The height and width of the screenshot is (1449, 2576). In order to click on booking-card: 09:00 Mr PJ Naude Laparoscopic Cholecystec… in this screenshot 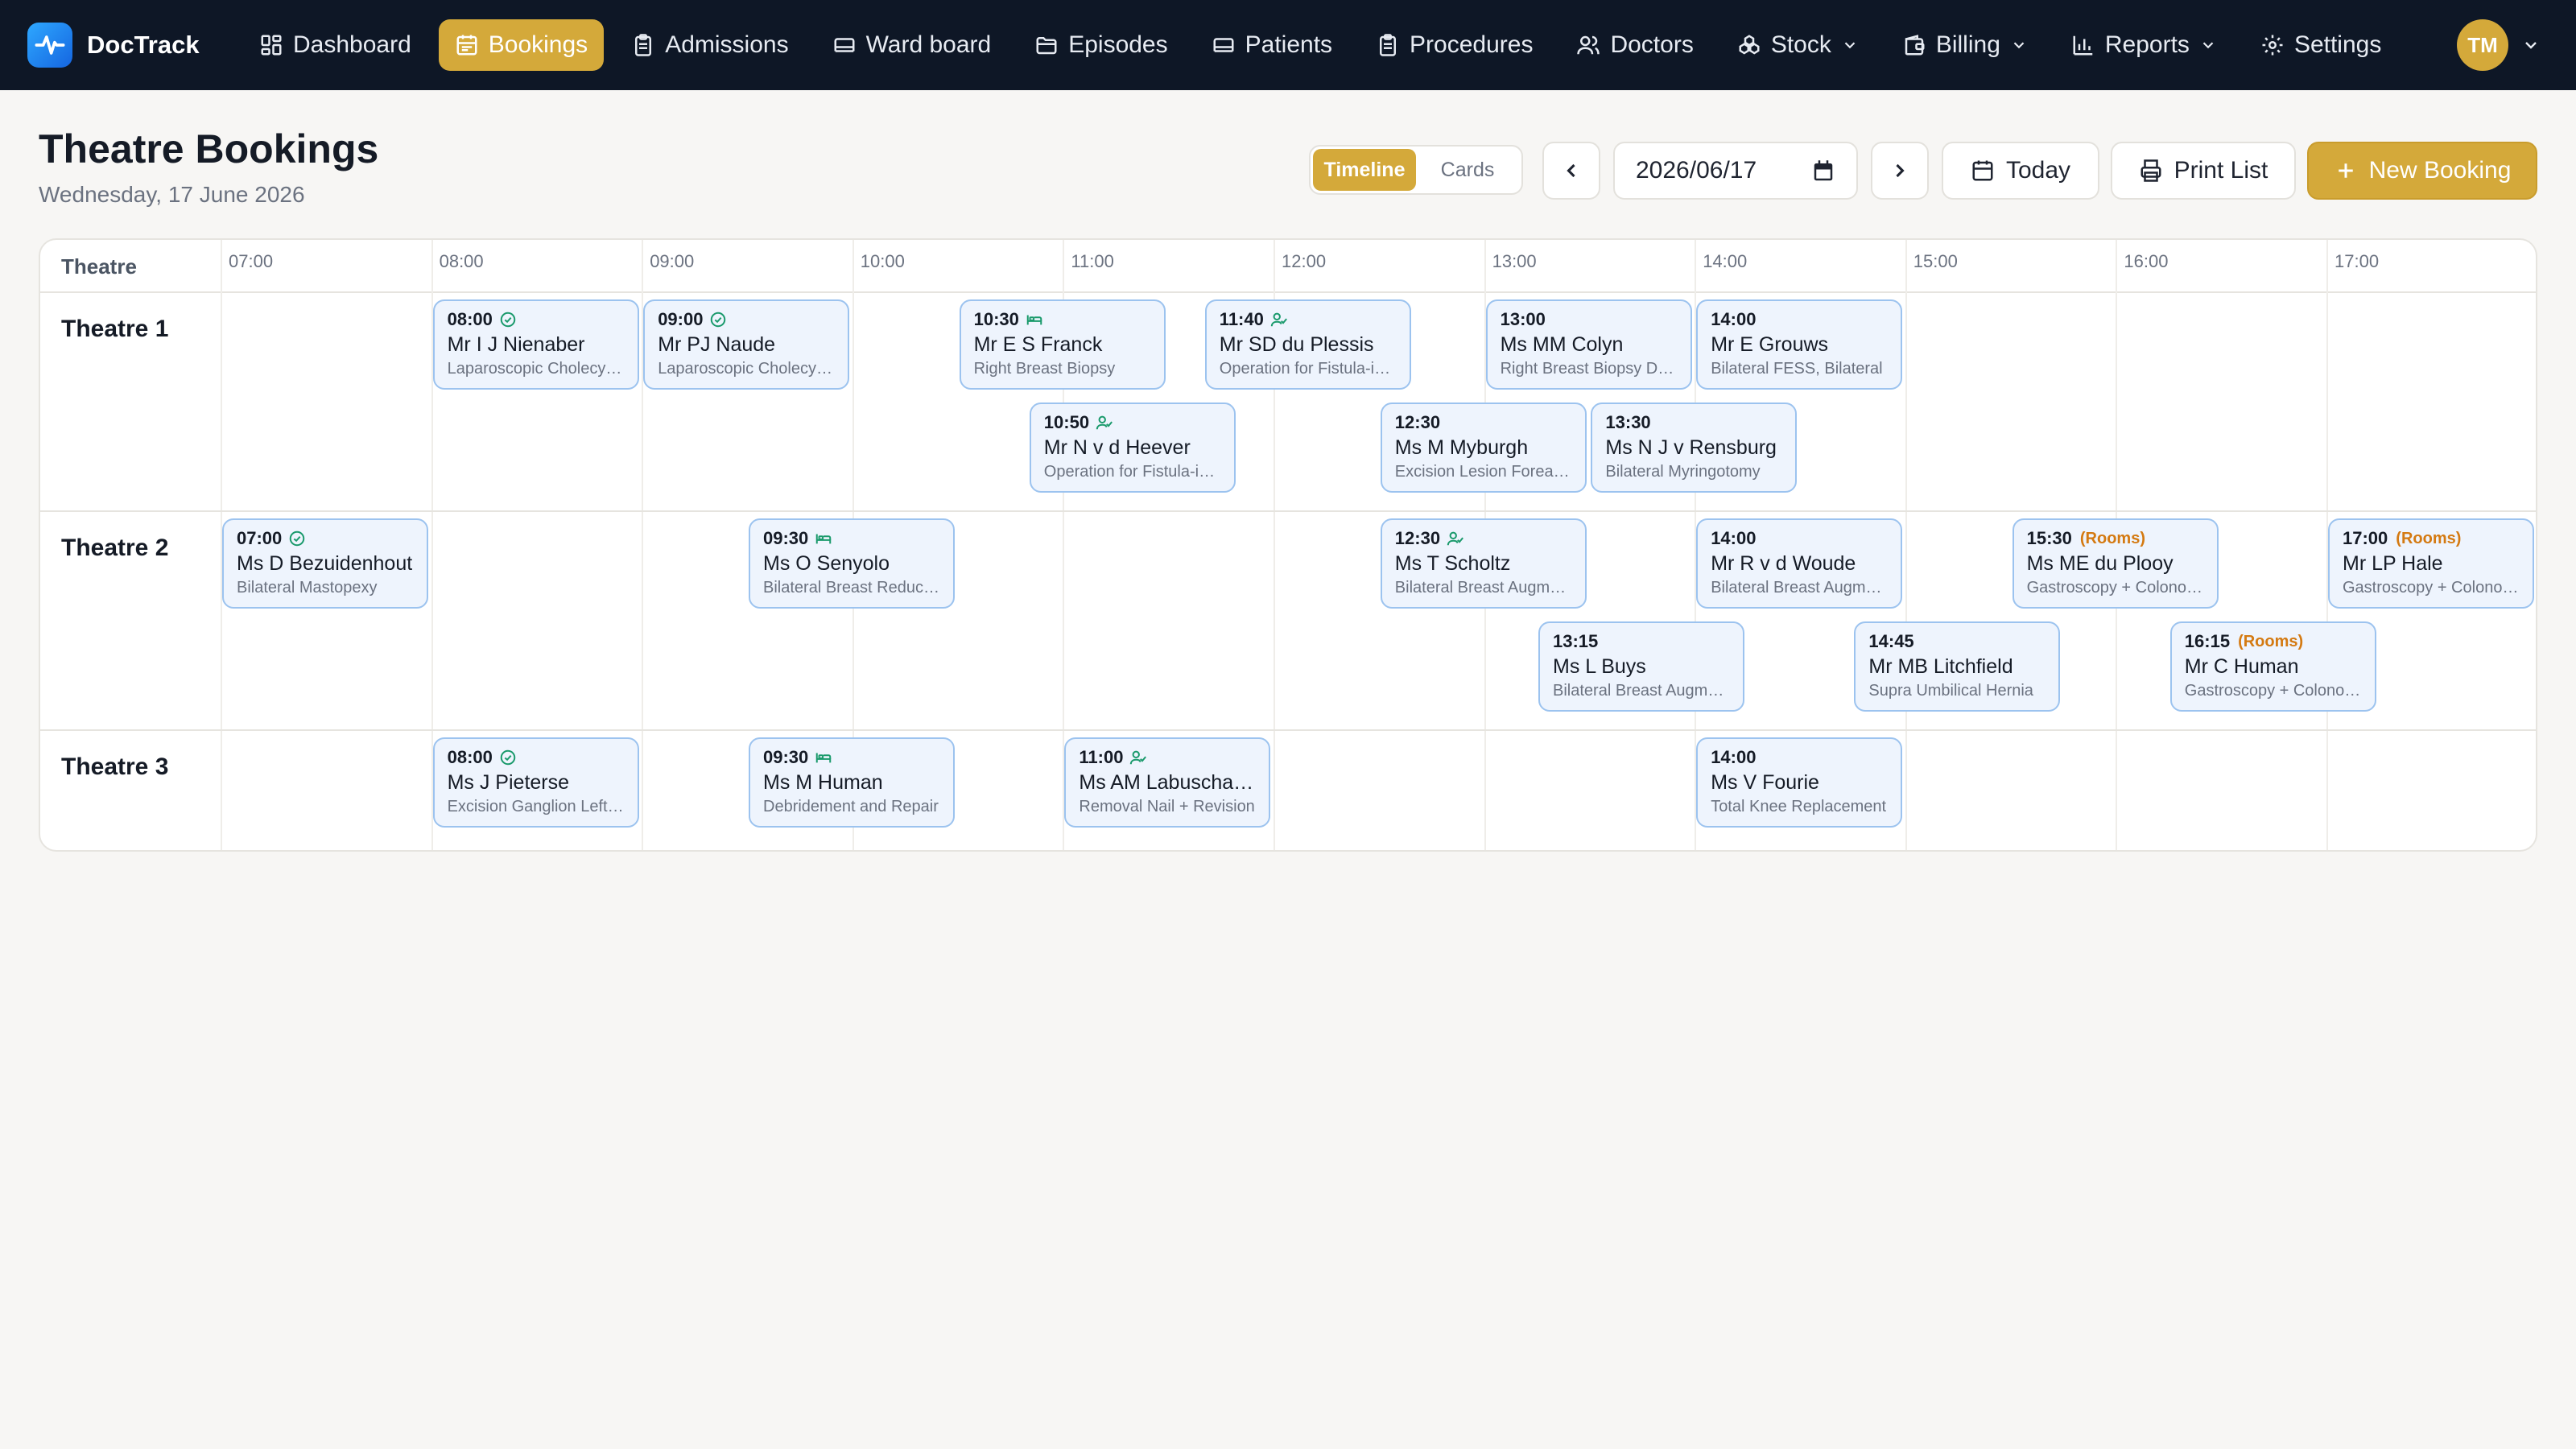, I will do `click(746, 344)`.